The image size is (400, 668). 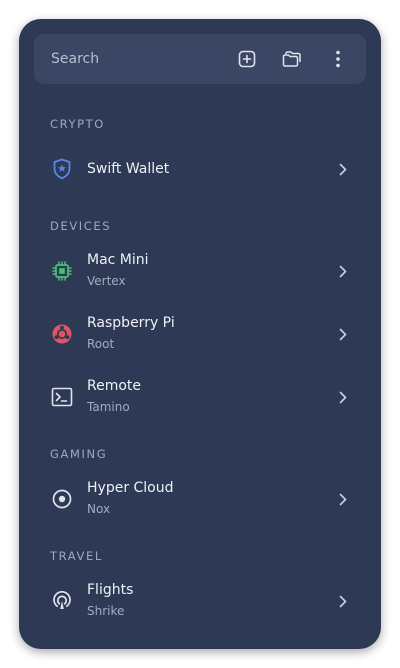 I want to click on item-subtitle: Shrike, so click(x=106, y=611).